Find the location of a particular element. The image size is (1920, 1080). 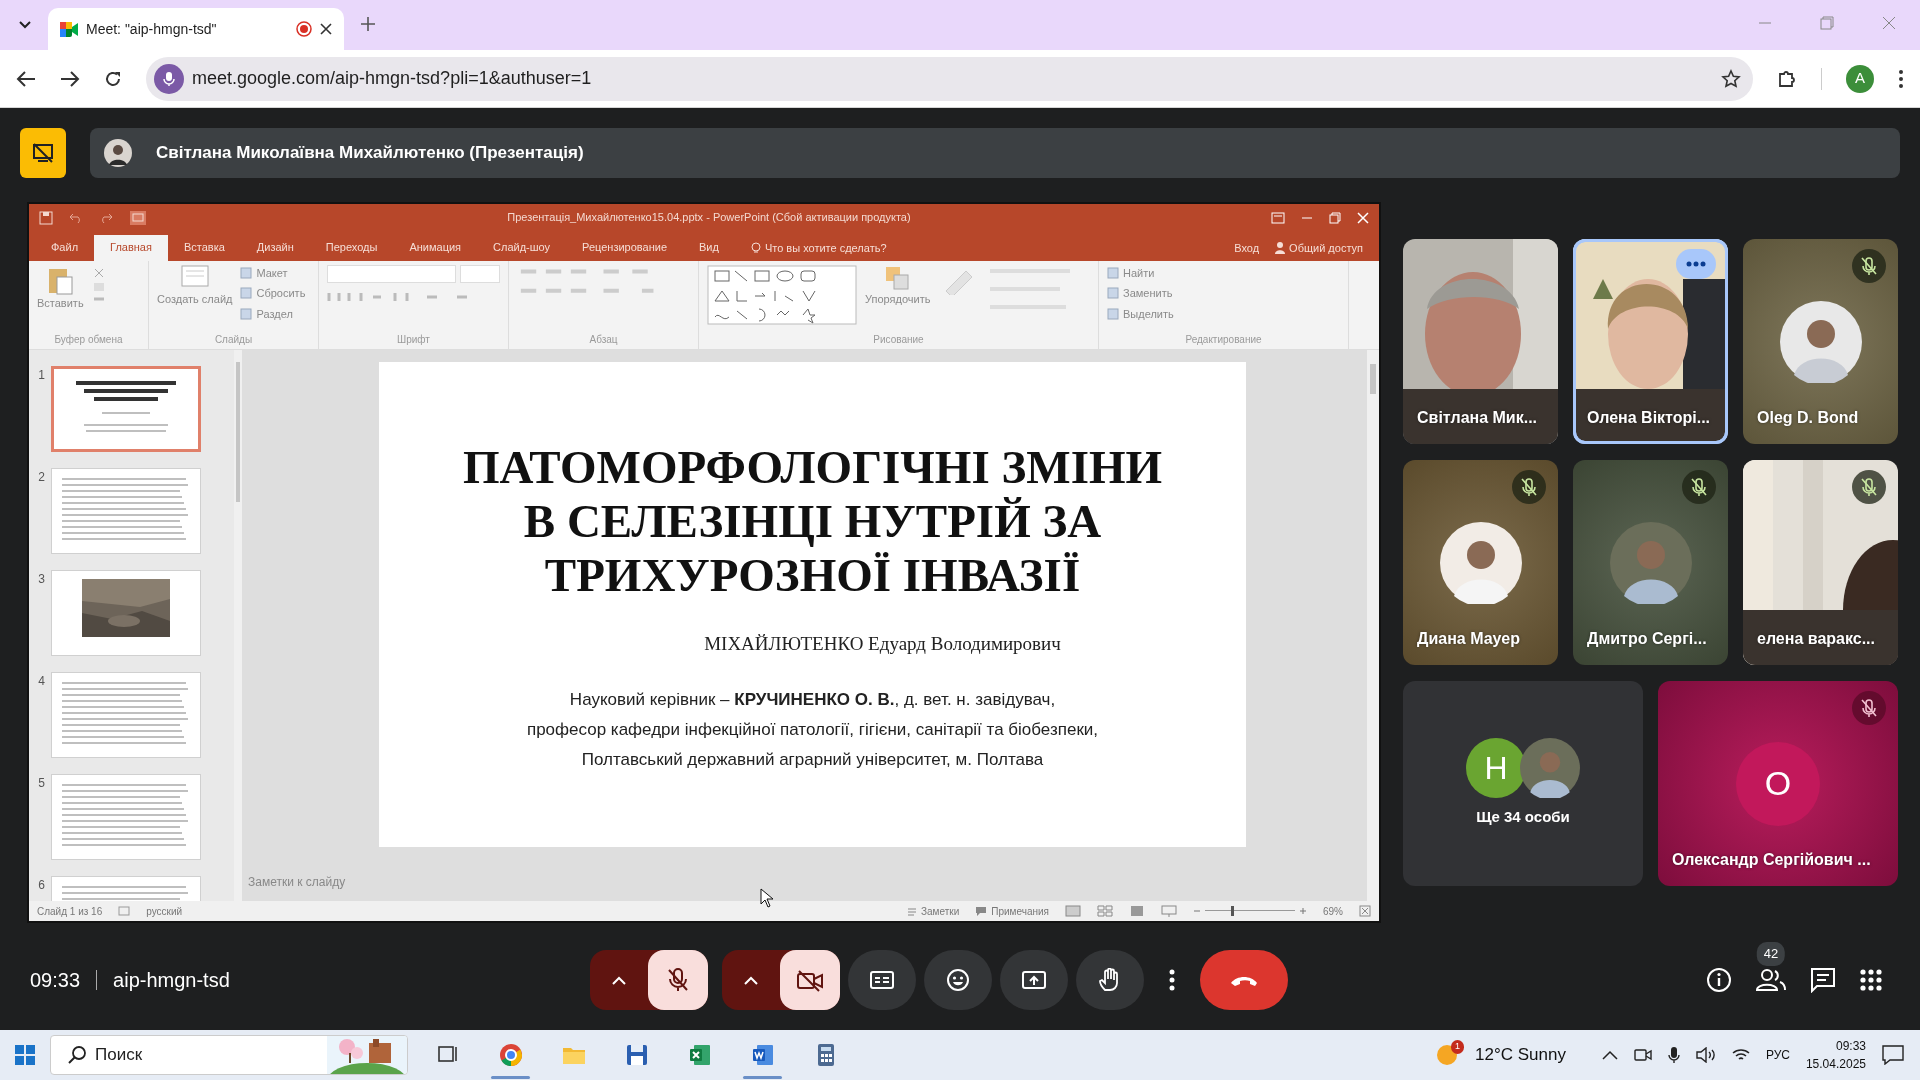

ribbon-tab: Дизайн is located at coordinates (275, 247).